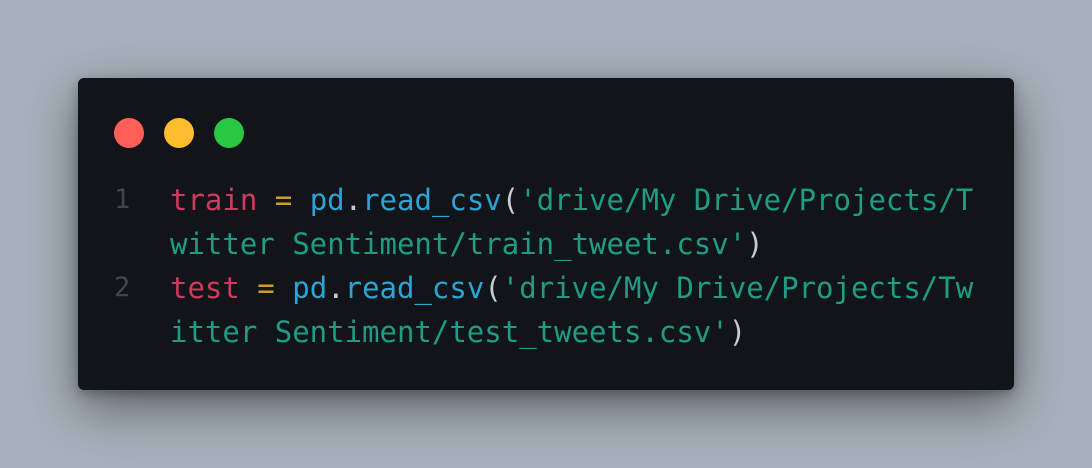 The width and height of the screenshot is (1092, 468). I want to click on close-dot-icon, so click(129, 133).